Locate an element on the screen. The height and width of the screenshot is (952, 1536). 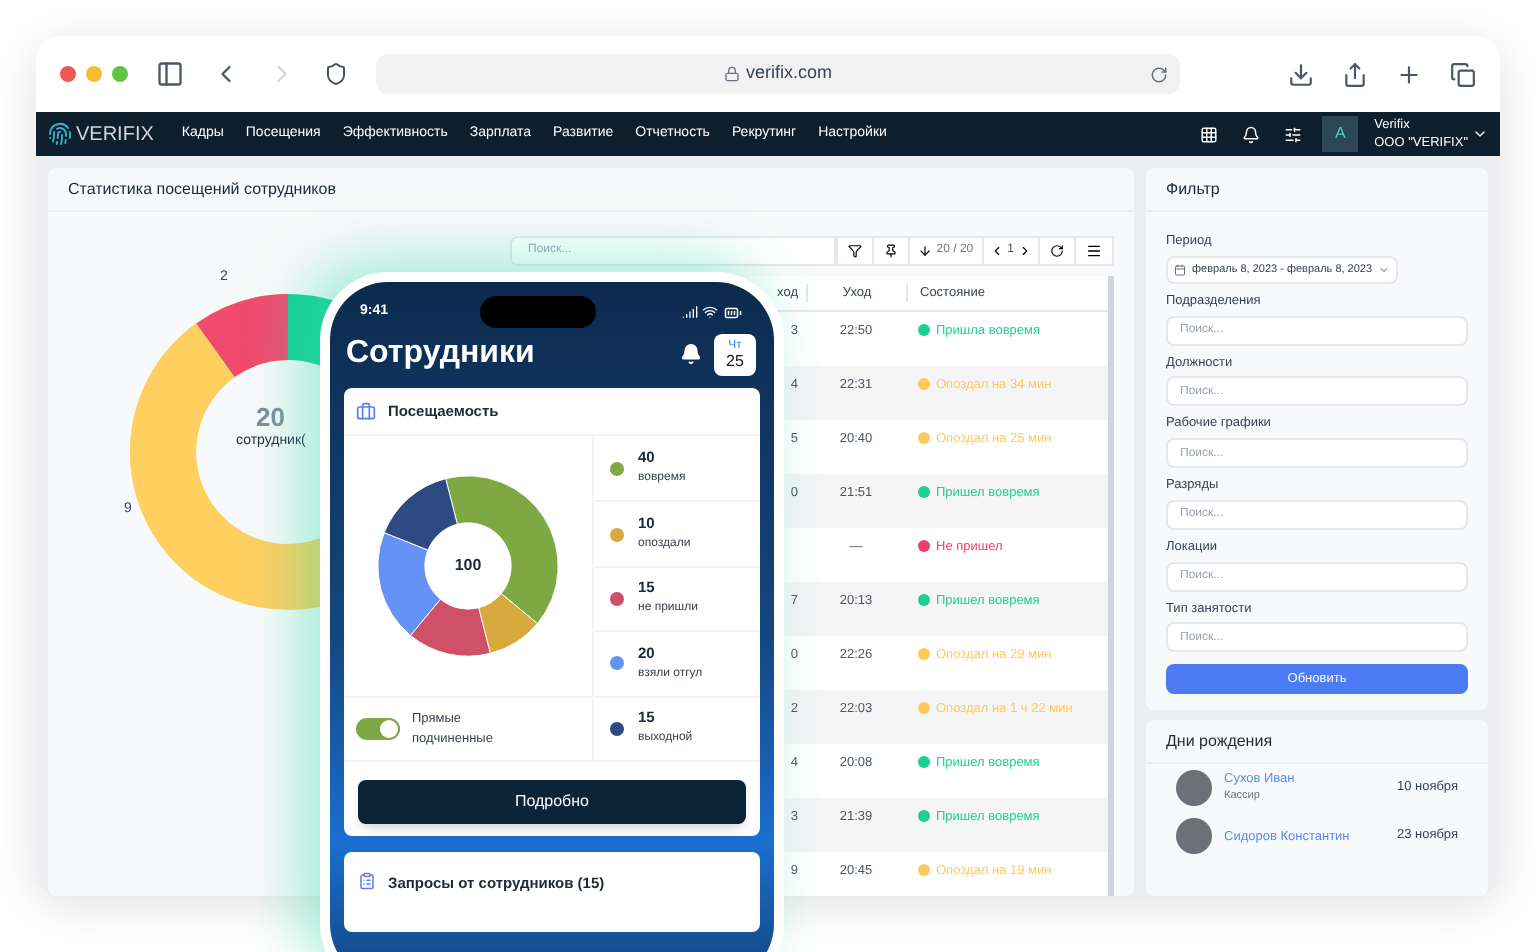
sort-down-icon is located at coordinates (925, 251).